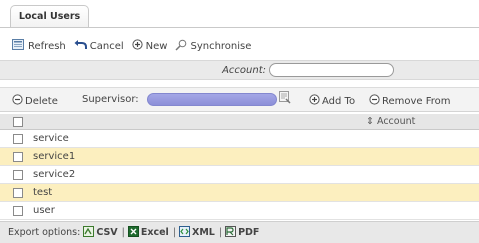 This screenshot has height=243, width=479. I want to click on account-label: Account:, so click(244, 70).